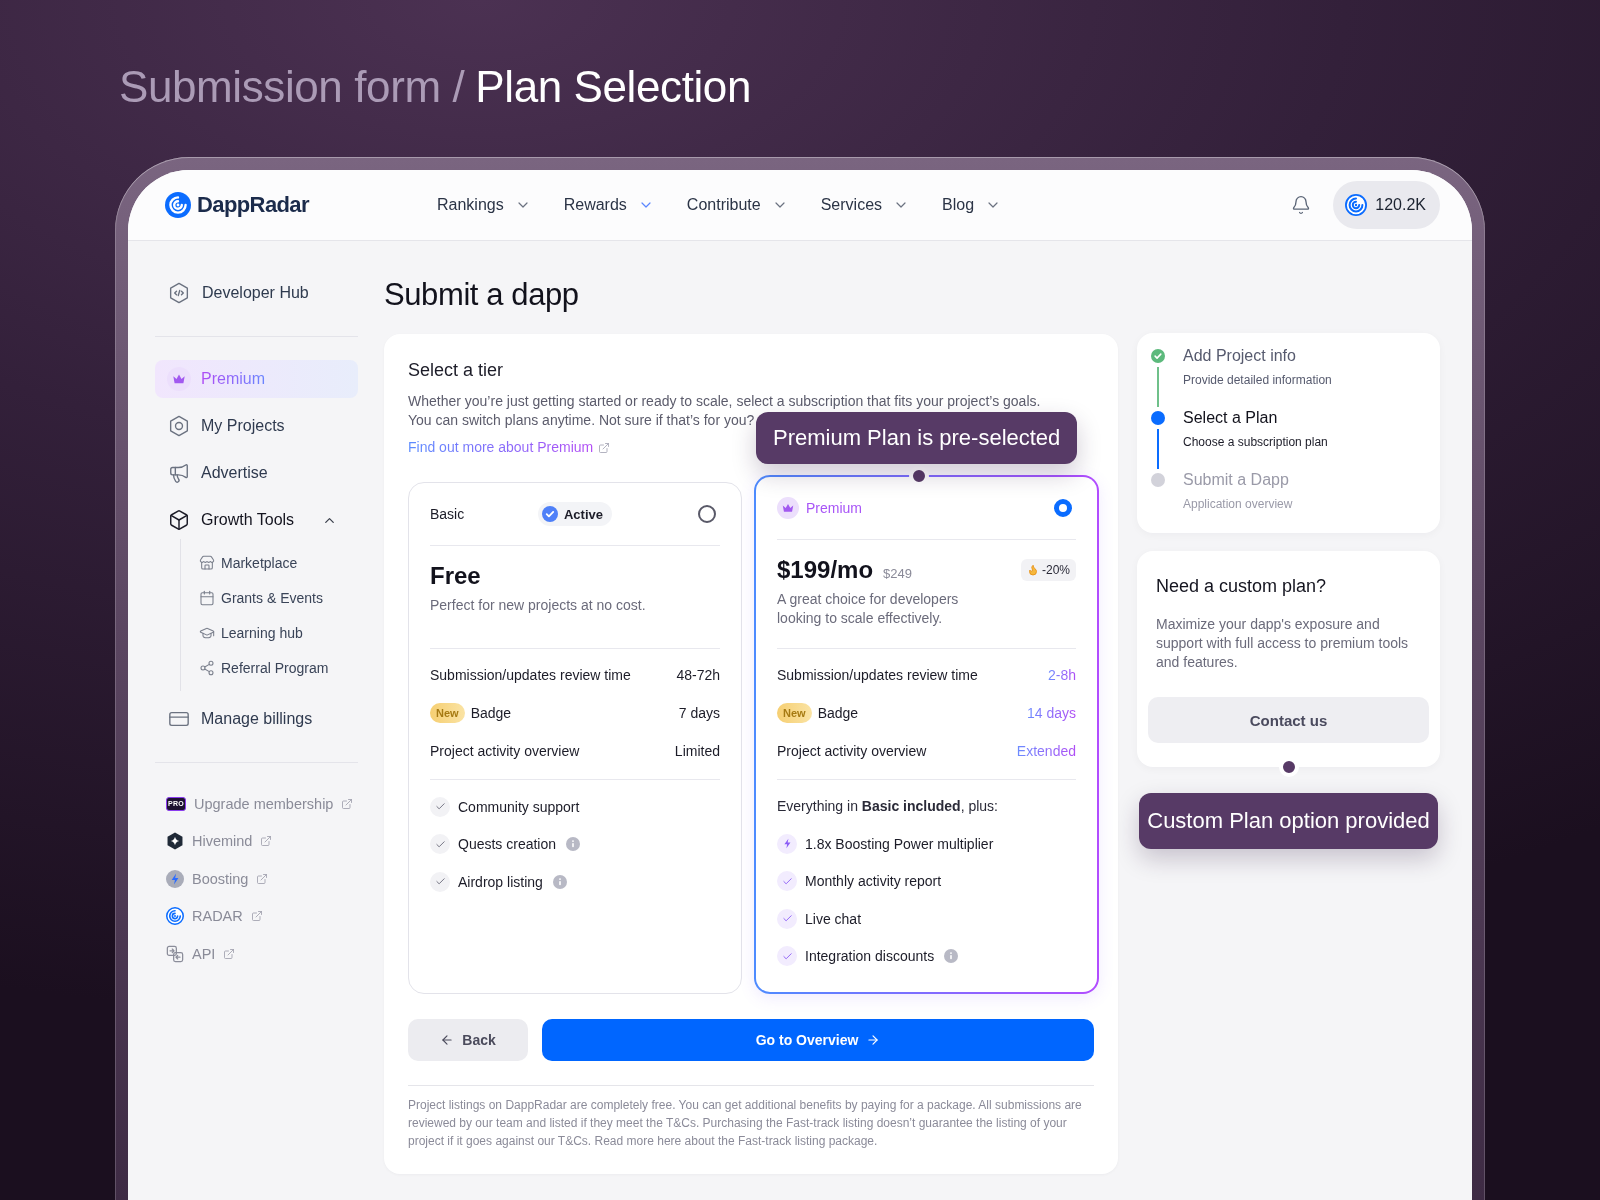 This screenshot has width=1600, height=1200. Describe the element at coordinates (870, 956) in the screenshot. I see `feature-label: Integration discounts` at that location.